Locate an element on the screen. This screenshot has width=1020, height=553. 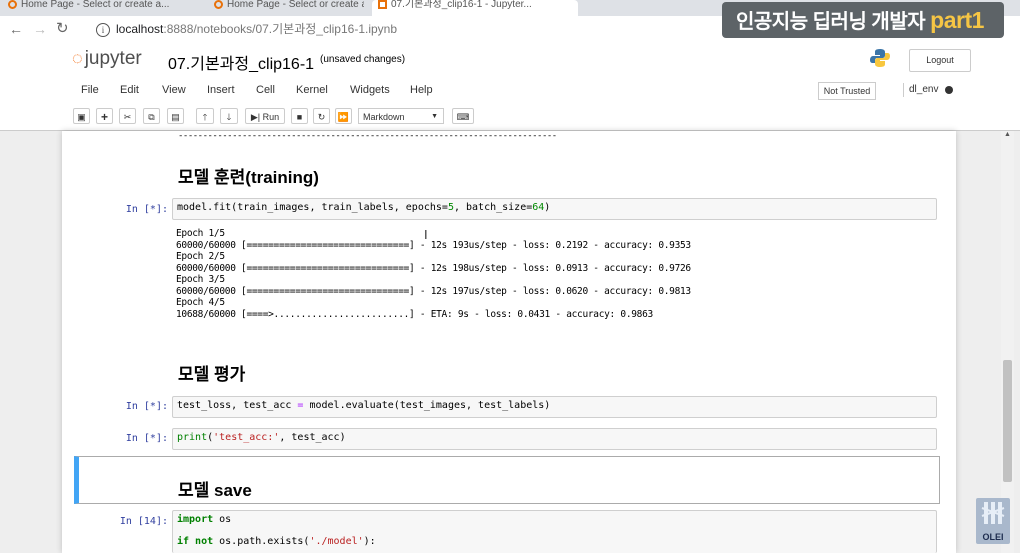
kernel-status-icon is located at coordinates (949, 90).